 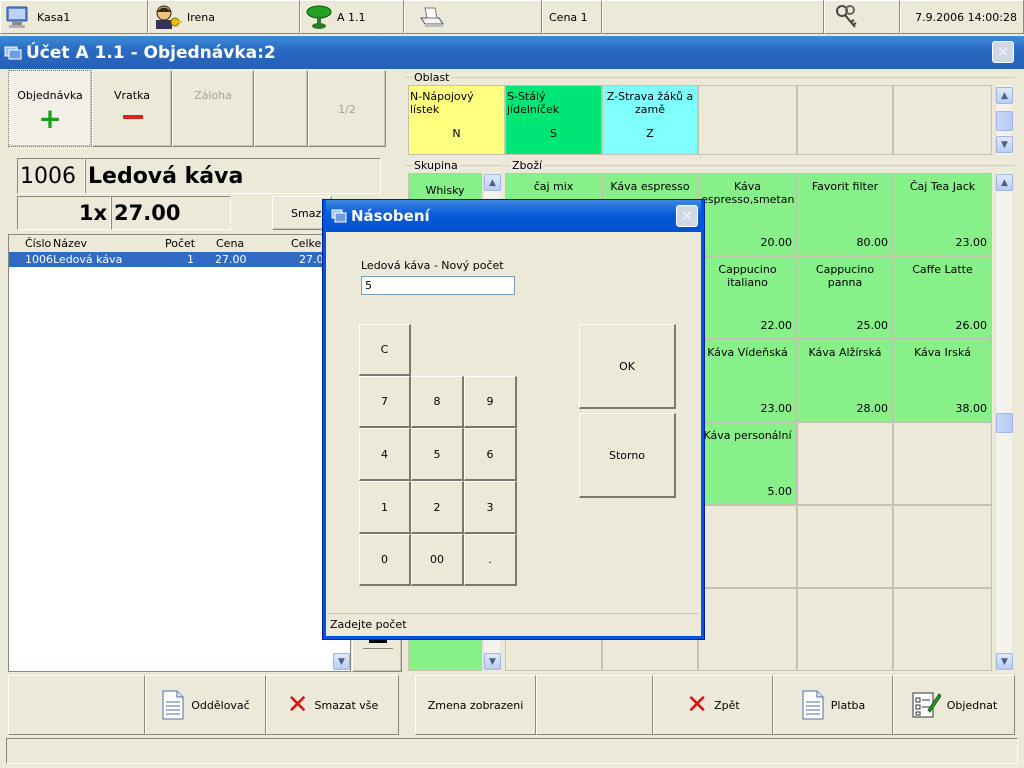 I want to click on goods-item: Favorit filter 80.00, so click(x=845, y=214).